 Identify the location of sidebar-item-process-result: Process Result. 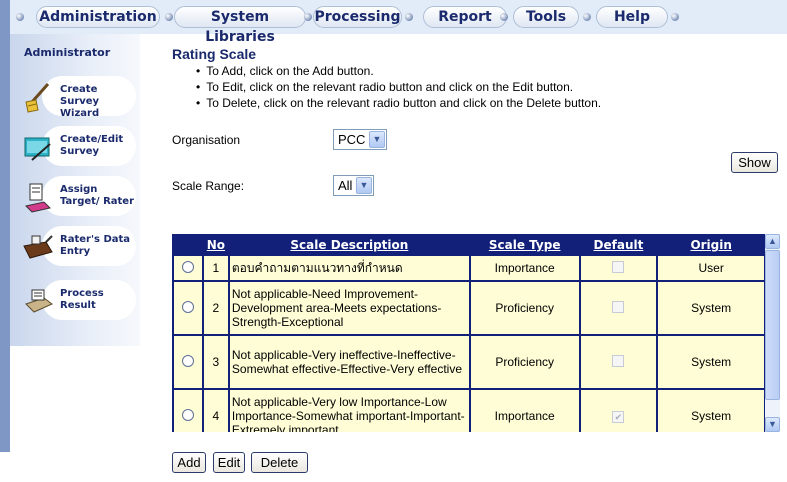
(75, 302).